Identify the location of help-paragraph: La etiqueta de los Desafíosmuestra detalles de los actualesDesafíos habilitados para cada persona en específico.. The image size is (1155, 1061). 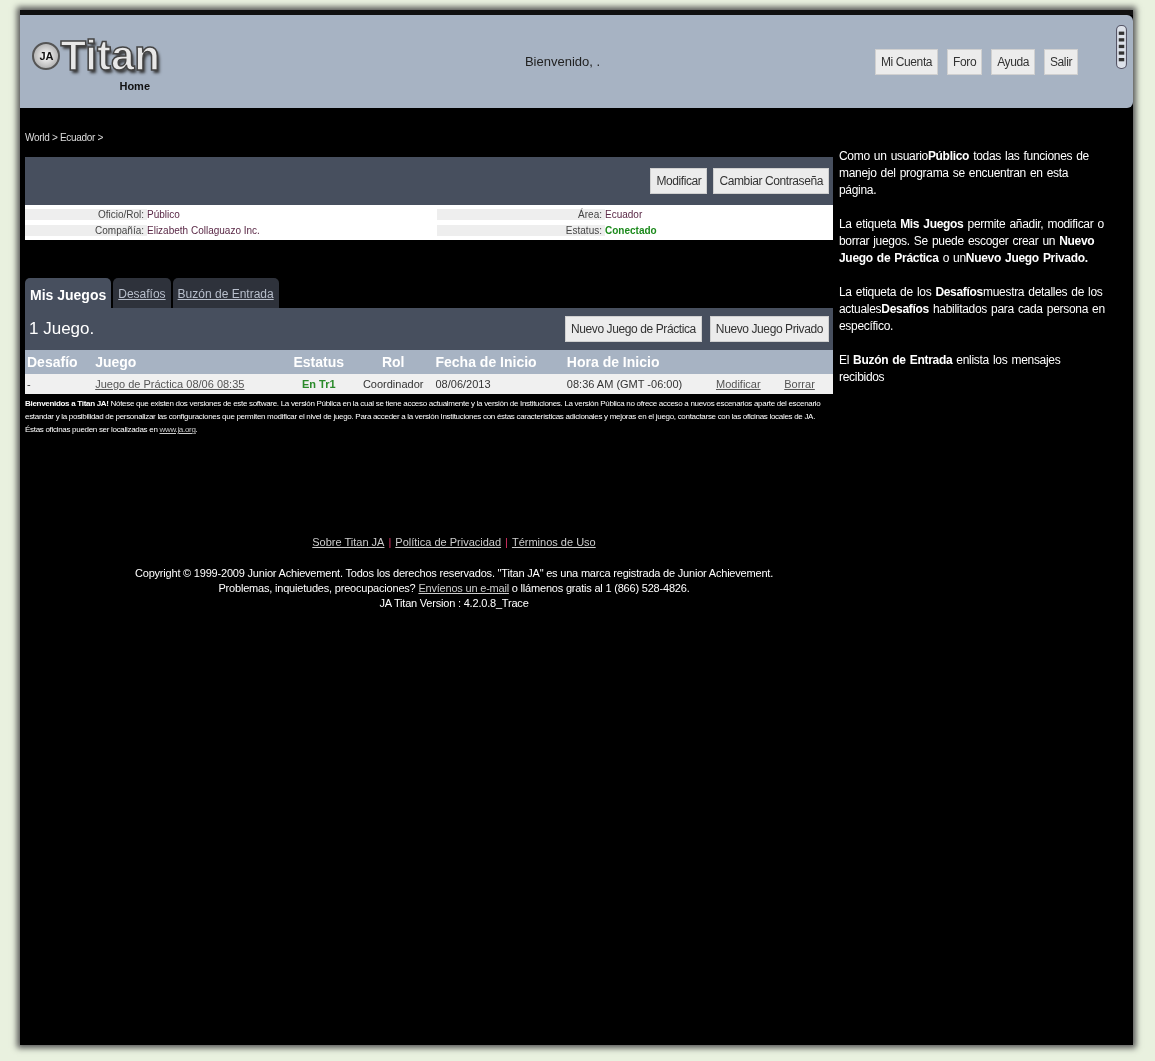
(972, 309).